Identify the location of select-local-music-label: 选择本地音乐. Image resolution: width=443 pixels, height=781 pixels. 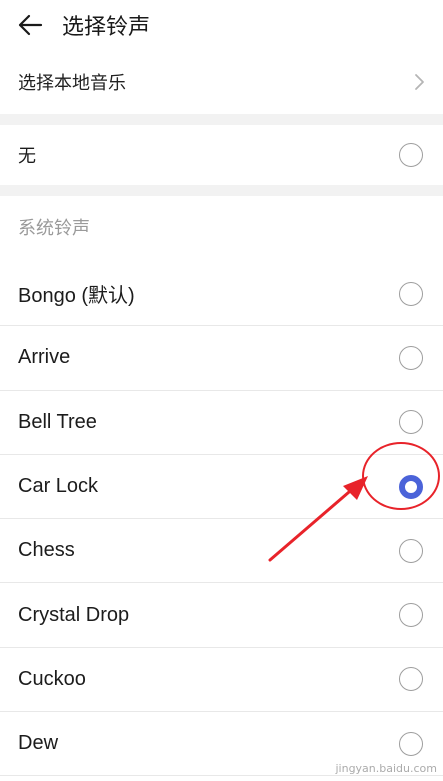
(72, 83).